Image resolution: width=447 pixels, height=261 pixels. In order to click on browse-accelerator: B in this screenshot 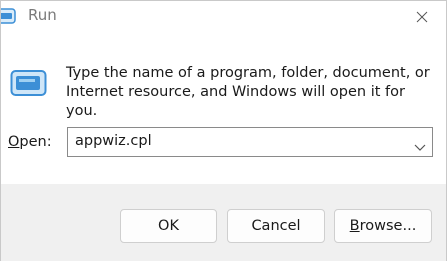, I will do `click(354, 226)`.